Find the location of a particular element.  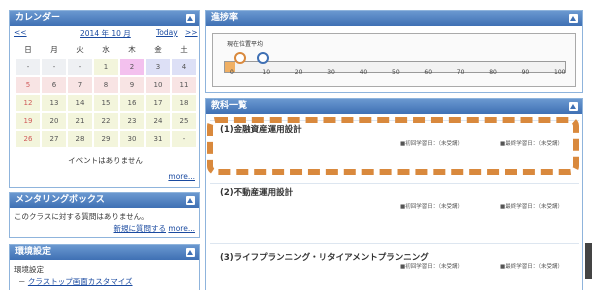

calendar-day: 3 is located at coordinates (158, 67).